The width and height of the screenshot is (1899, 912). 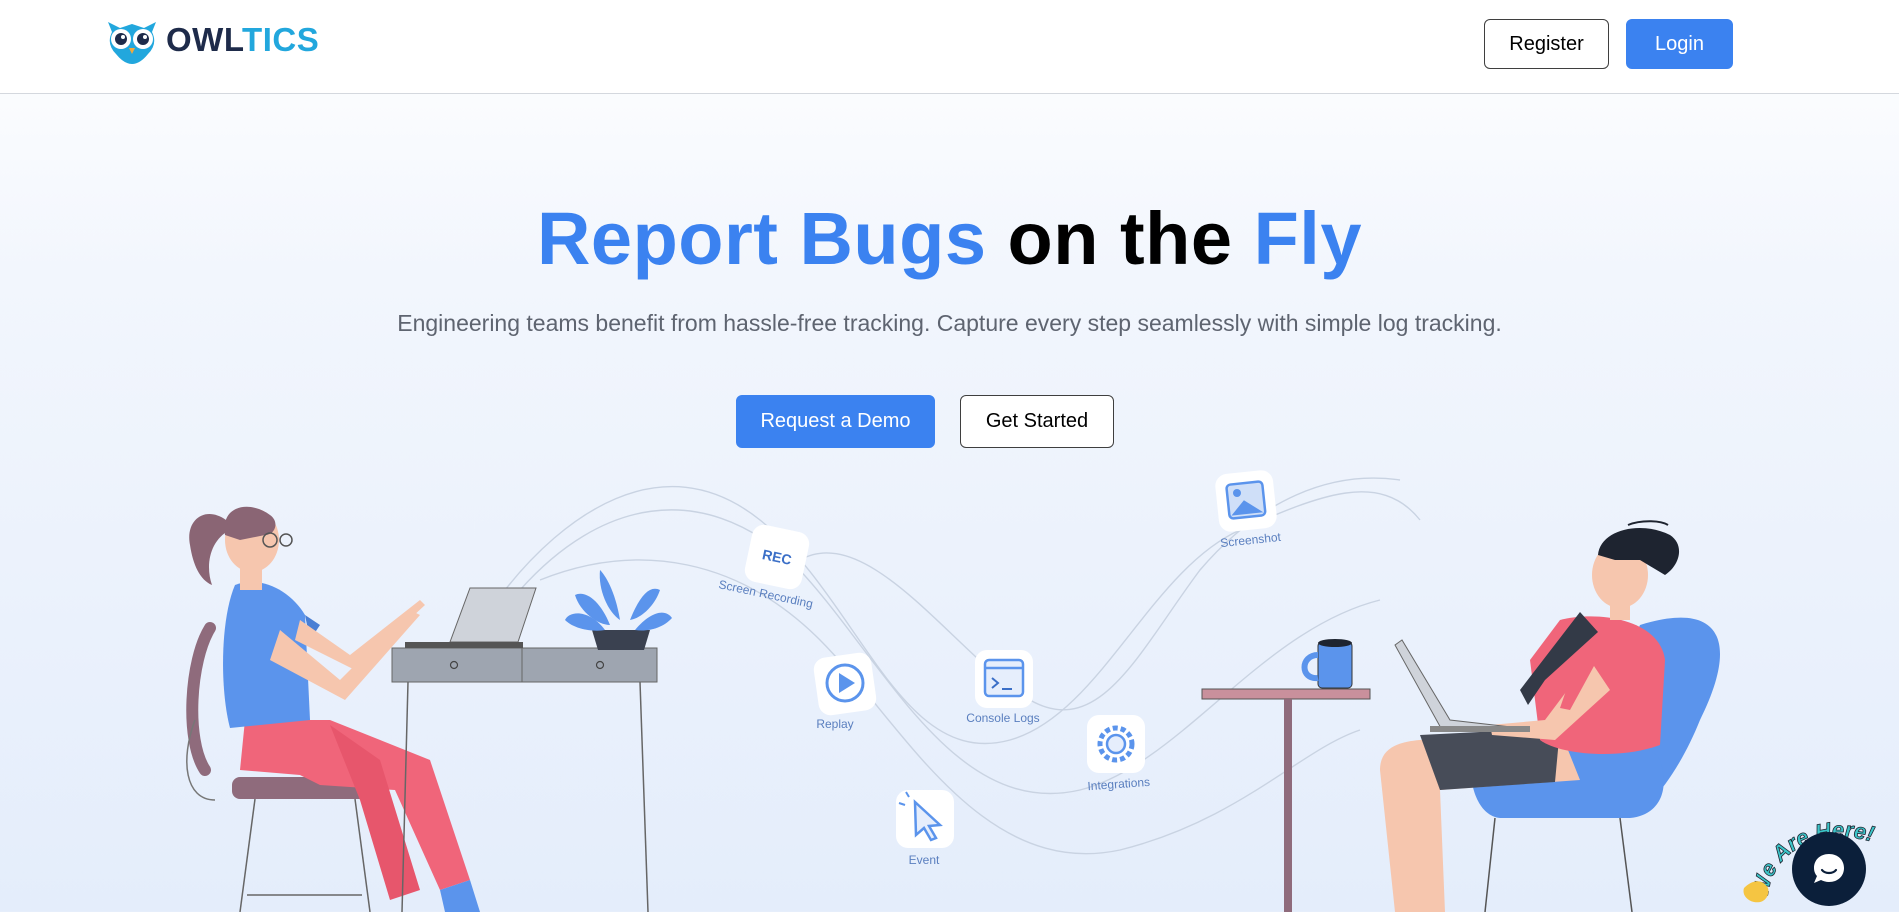 What do you see at coordinates (765, 567) in the screenshot?
I see `screen-recording-tile: REC Screen Recording` at bounding box center [765, 567].